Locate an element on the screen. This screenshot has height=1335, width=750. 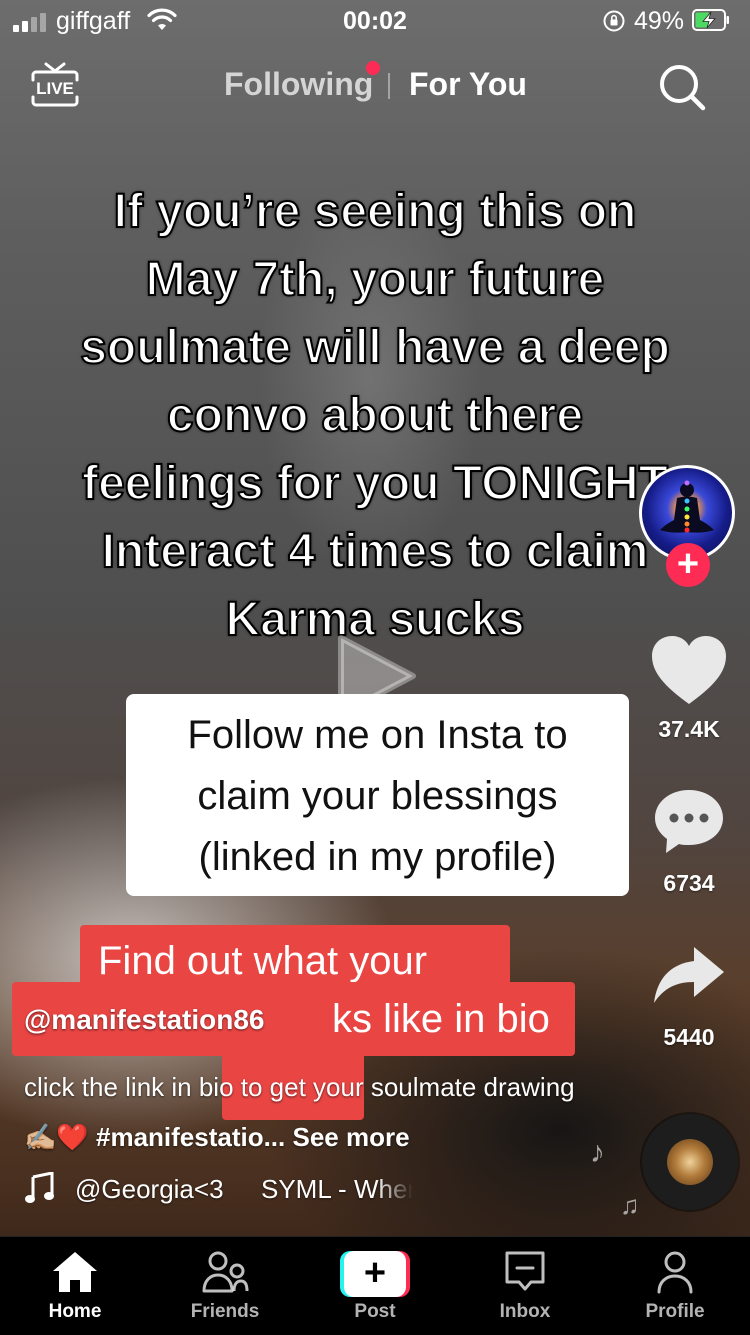
search-icon is located at coordinates (682, 87).